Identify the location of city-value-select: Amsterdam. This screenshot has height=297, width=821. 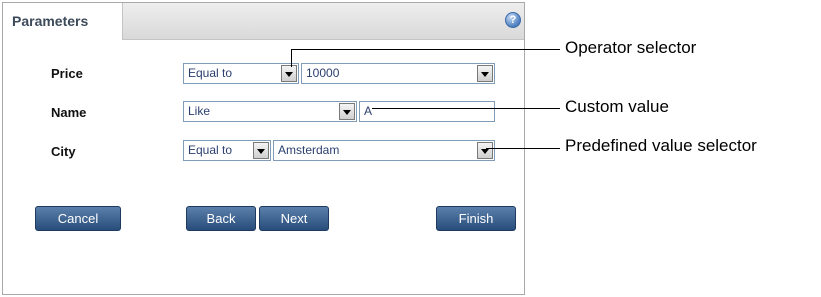
(384, 150).